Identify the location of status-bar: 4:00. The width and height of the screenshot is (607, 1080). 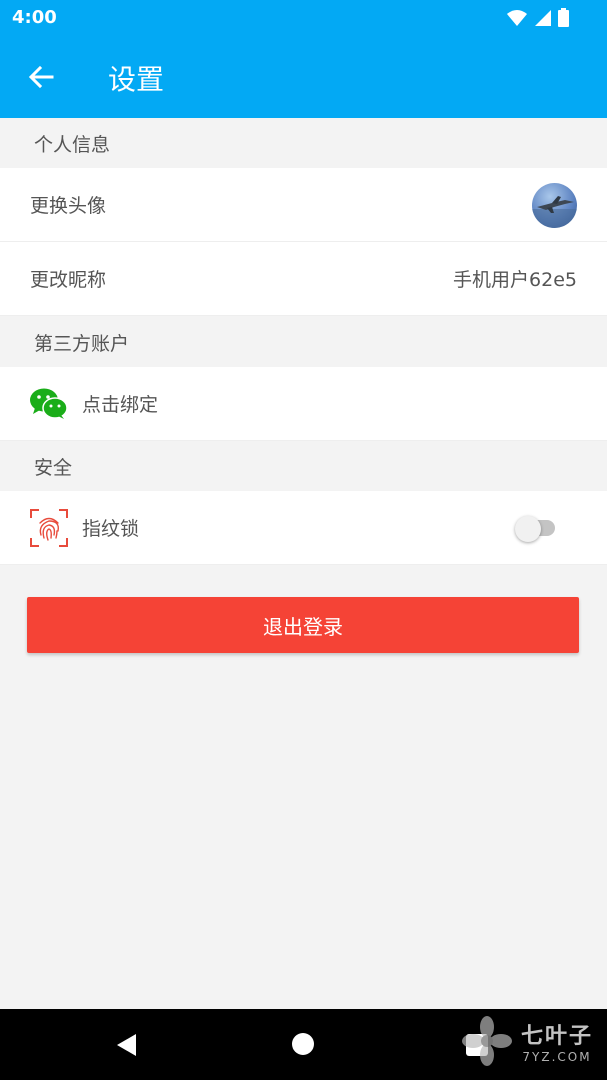
(303, 18).